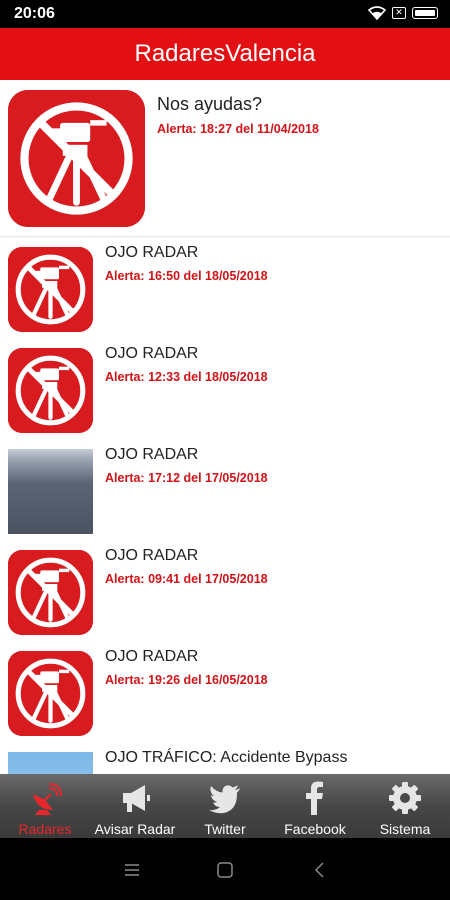 This screenshot has width=450, height=900. I want to click on list-item: OJO TRÁFICO: Accidente Bypass, so click(225, 758).